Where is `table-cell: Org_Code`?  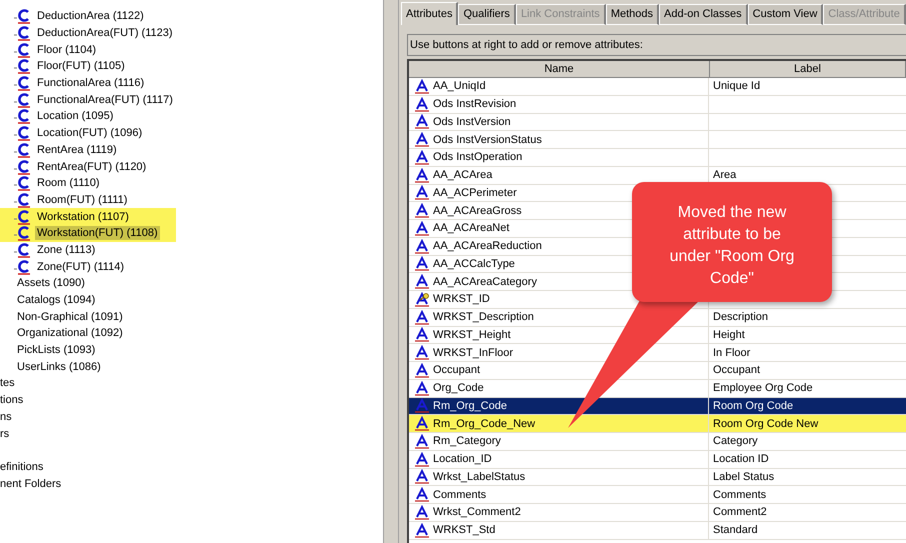 table-cell: Org_Code is located at coordinates (458, 388).